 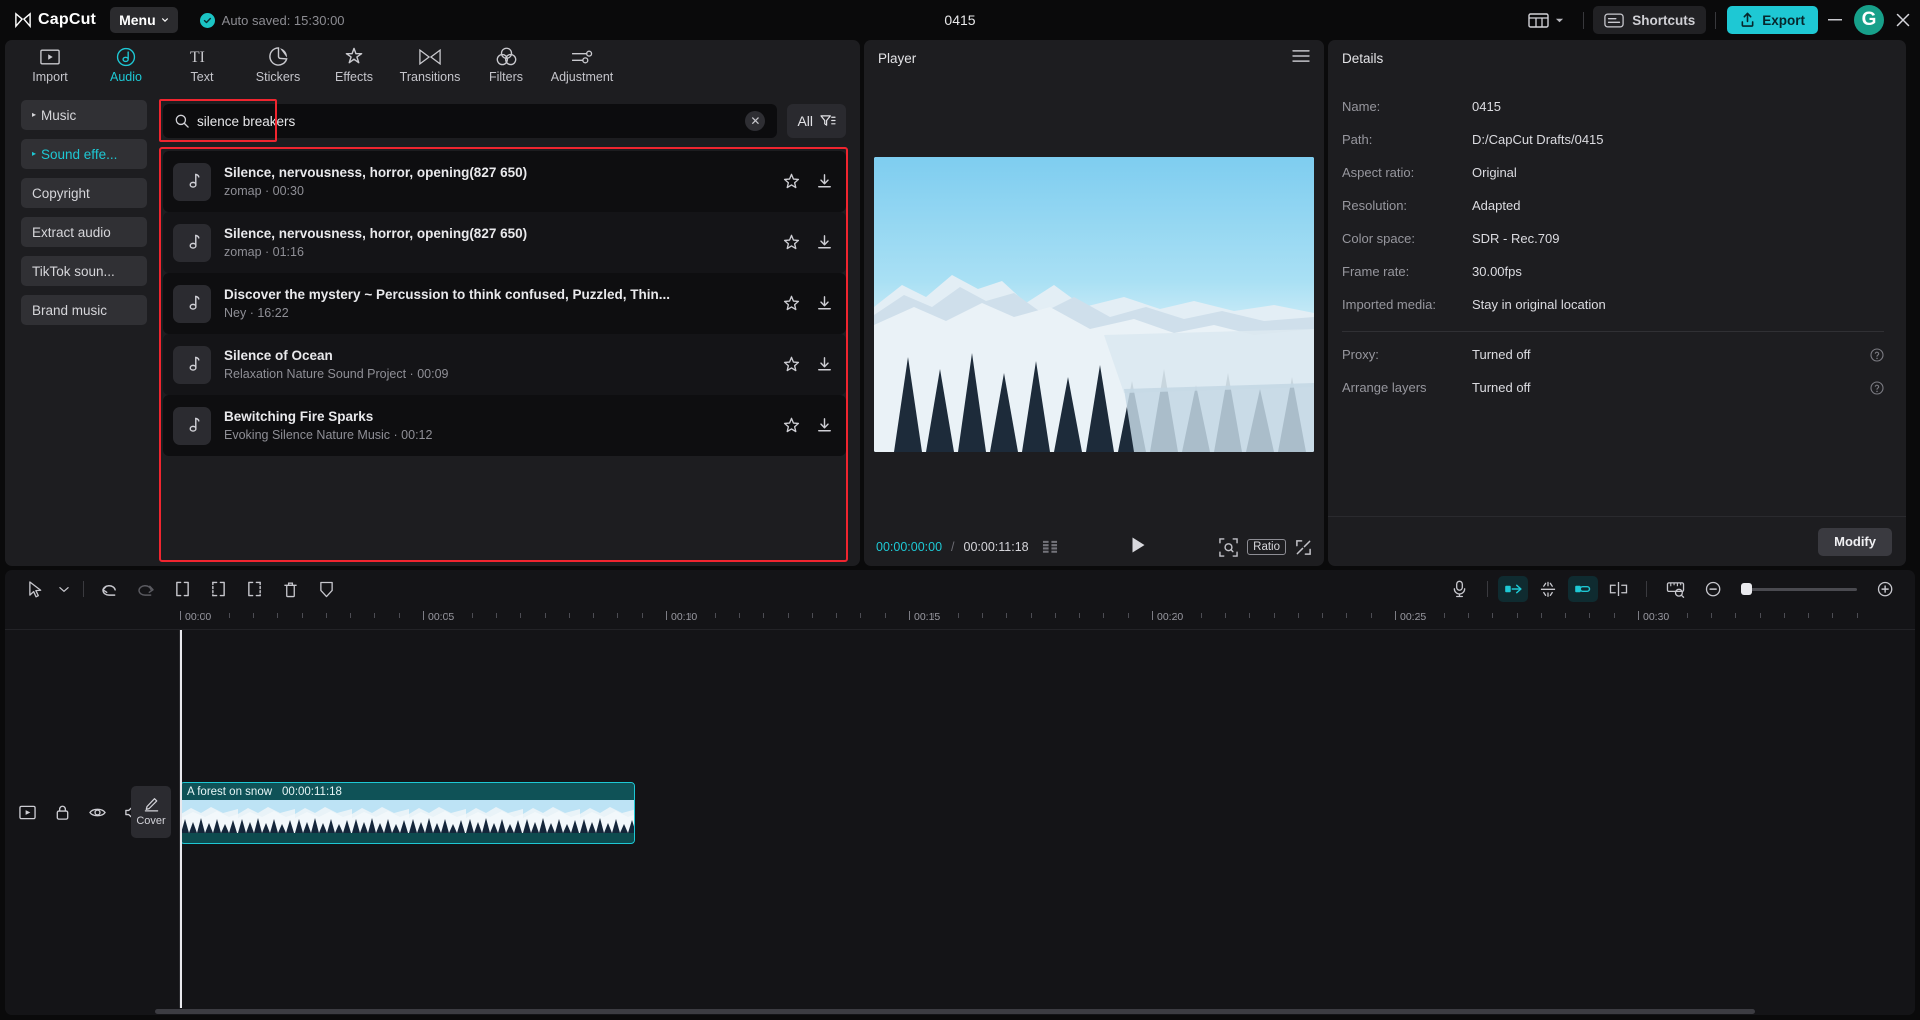 I want to click on layout-switch-button, so click(x=1546, y=20).